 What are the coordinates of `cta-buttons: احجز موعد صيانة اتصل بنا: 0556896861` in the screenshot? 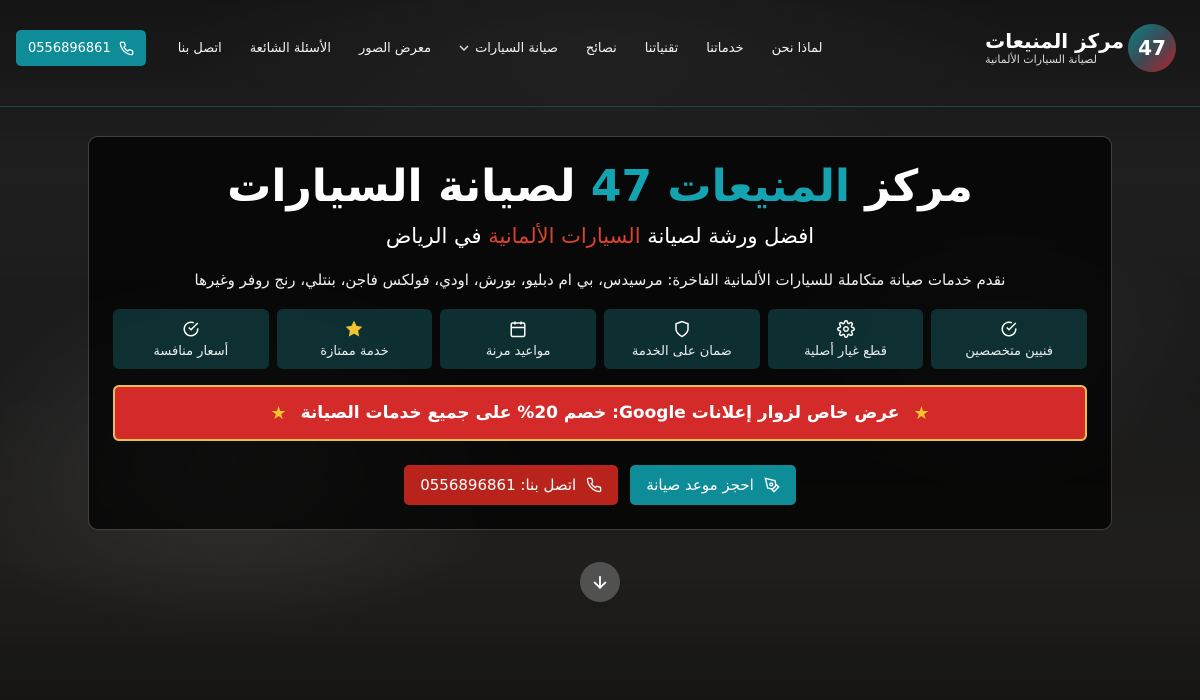 It's located at (600, 485).